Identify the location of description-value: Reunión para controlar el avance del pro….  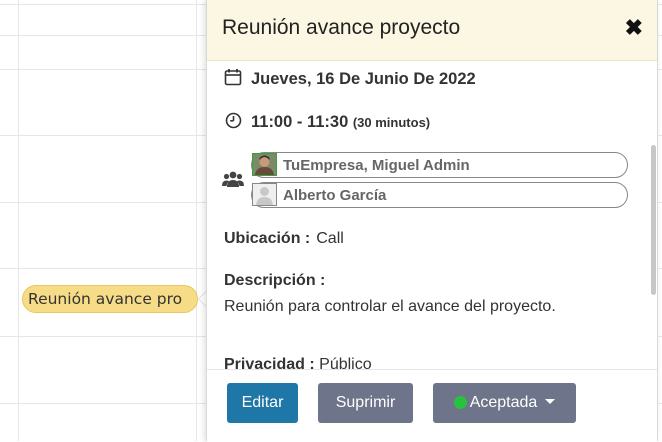
(390, 306).